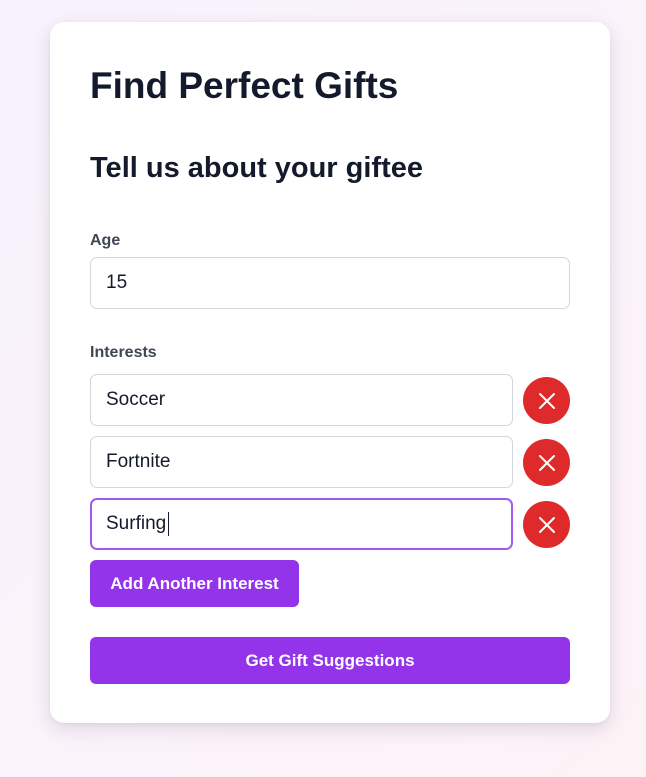  Describe the element at coordinates (105, 240) in the screenshot. I see `age-label: Age` at that location.